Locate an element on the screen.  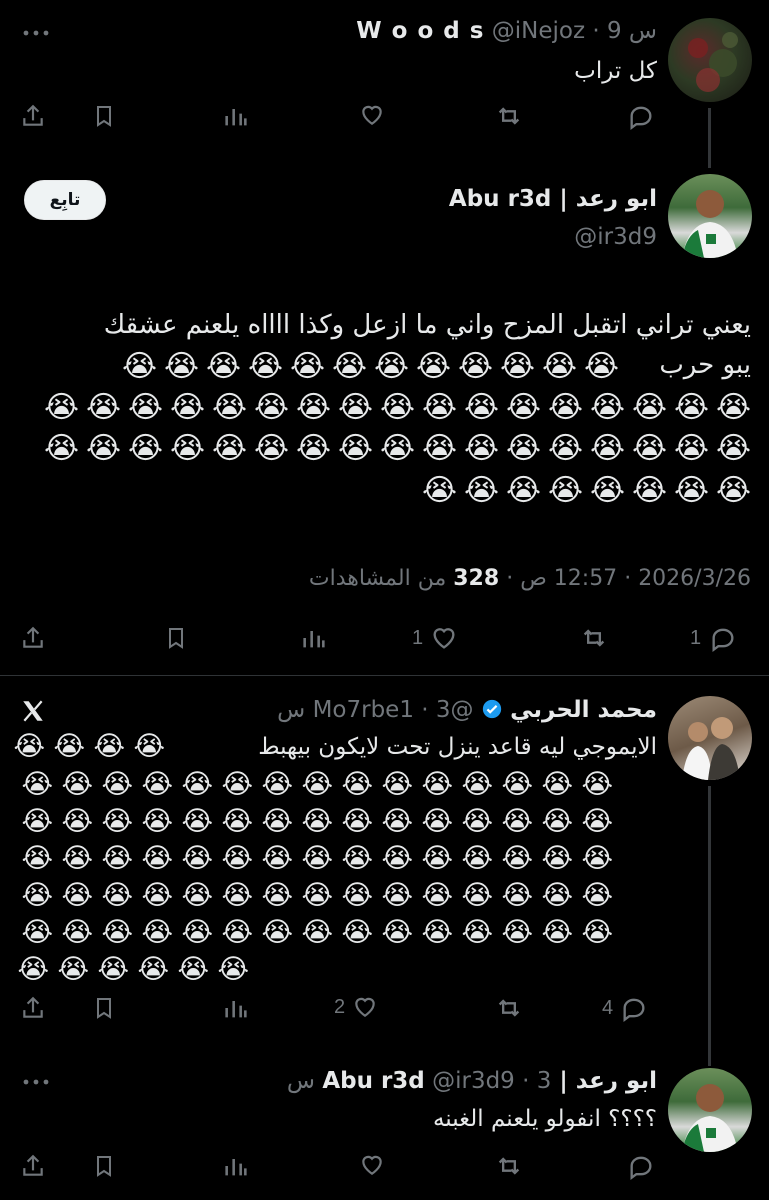
reply-button: 4 is located at coordinates (625, 1008).